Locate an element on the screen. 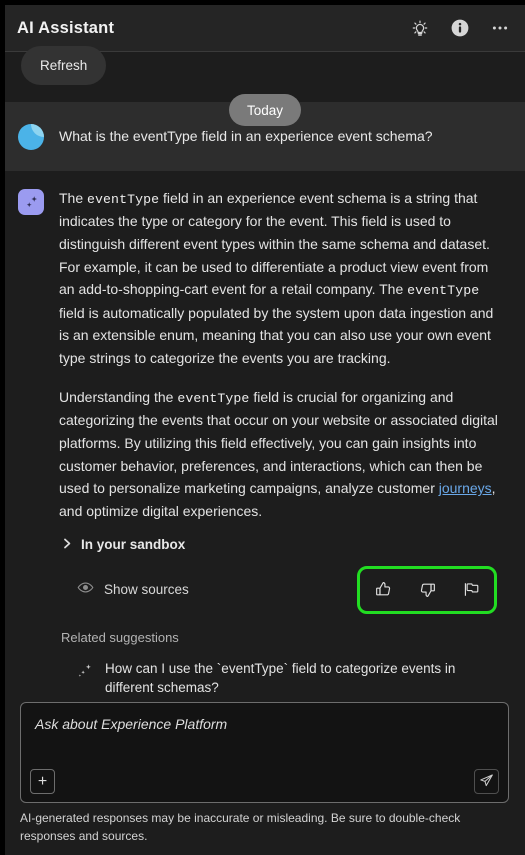 The height and width of the screenshot is (855, 525). para1-seg1: The is located at coordinates (73, 198).